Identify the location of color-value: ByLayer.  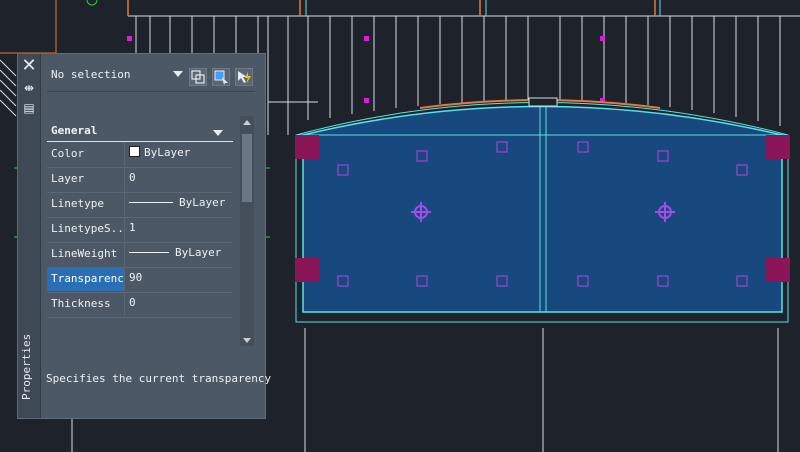
(167, 152).